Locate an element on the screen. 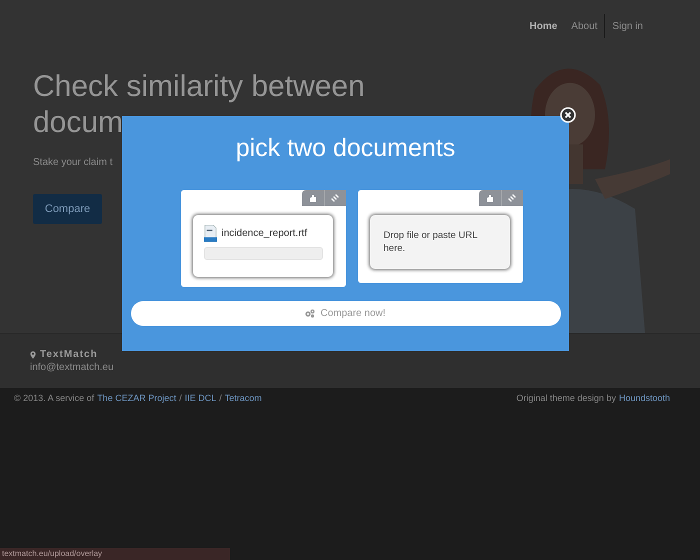  compare-button: Compare is located at coordinates (67, 209).